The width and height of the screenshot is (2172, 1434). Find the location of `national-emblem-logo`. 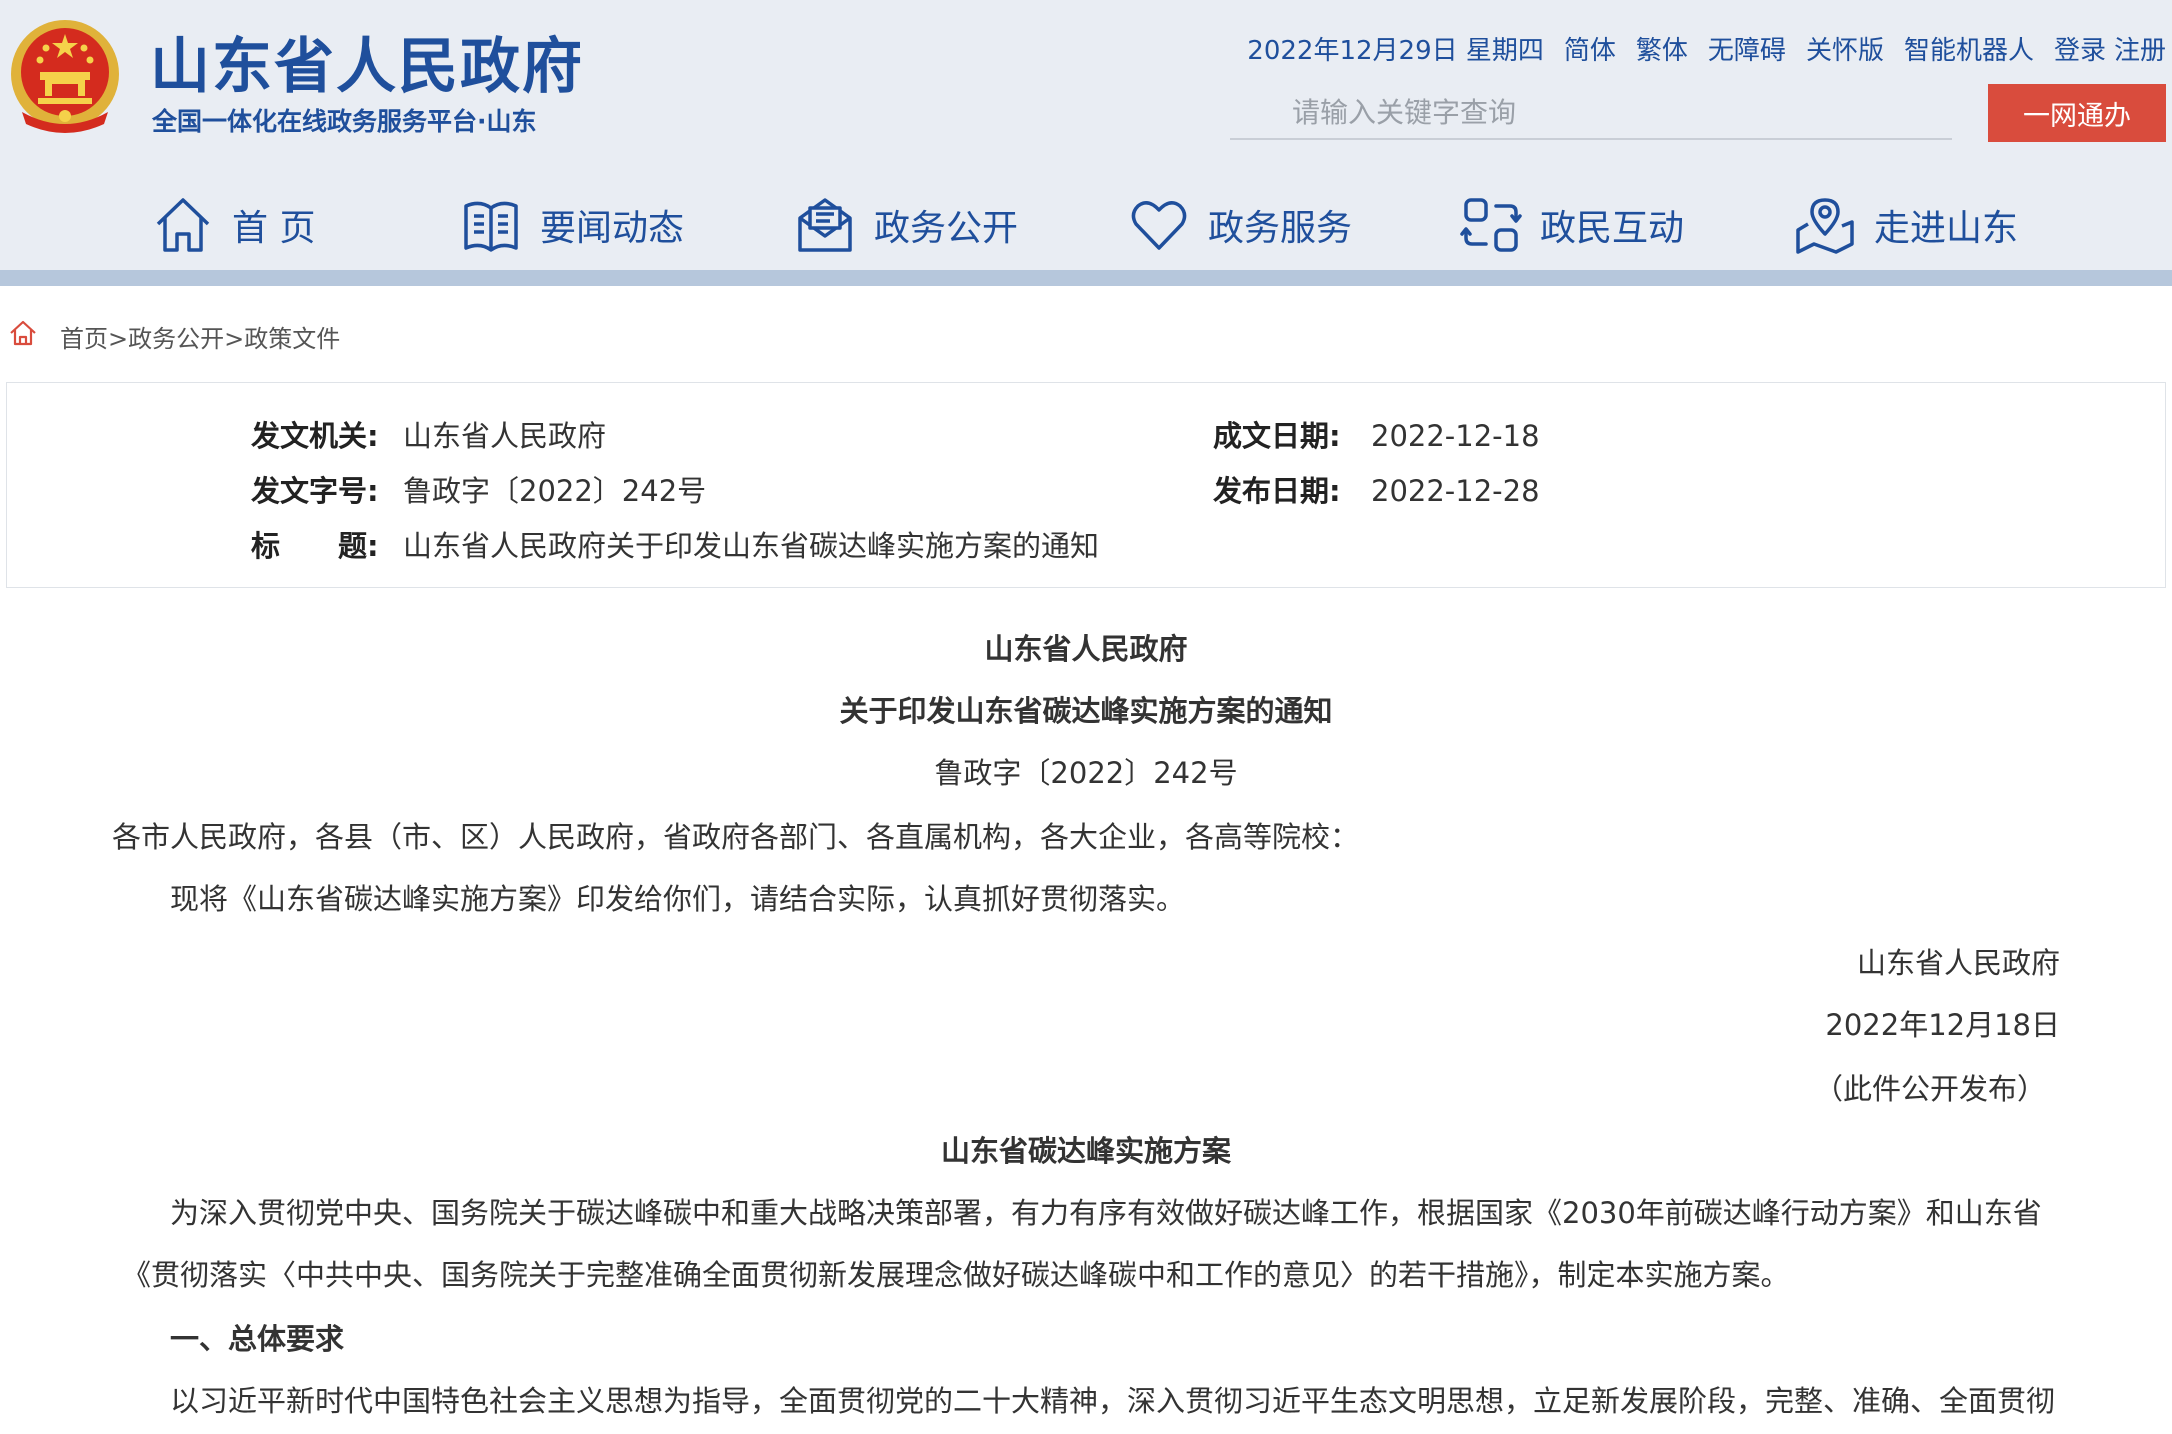

national-emblem-logo is located at coordinates (65, 77).